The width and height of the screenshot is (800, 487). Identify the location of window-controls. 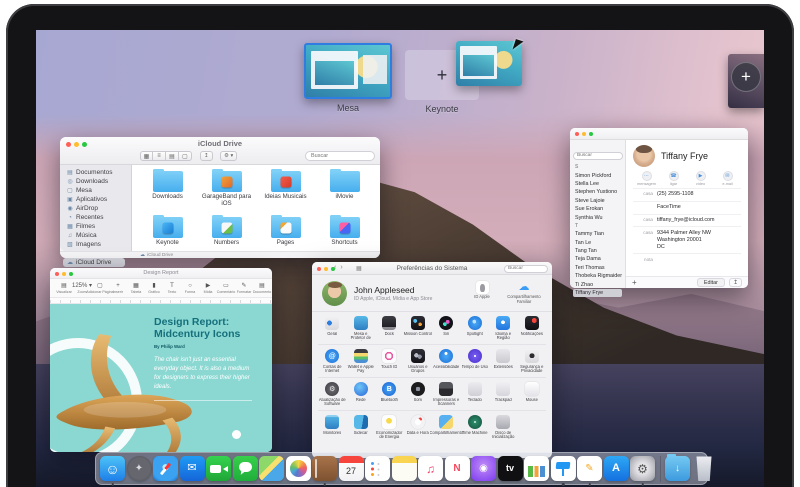
(584, 134).